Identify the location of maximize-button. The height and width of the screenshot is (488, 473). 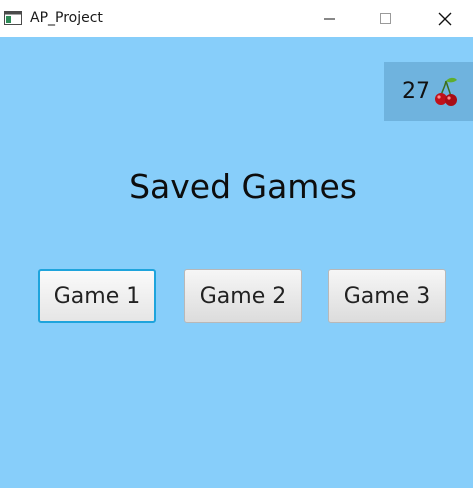
(386, 18).